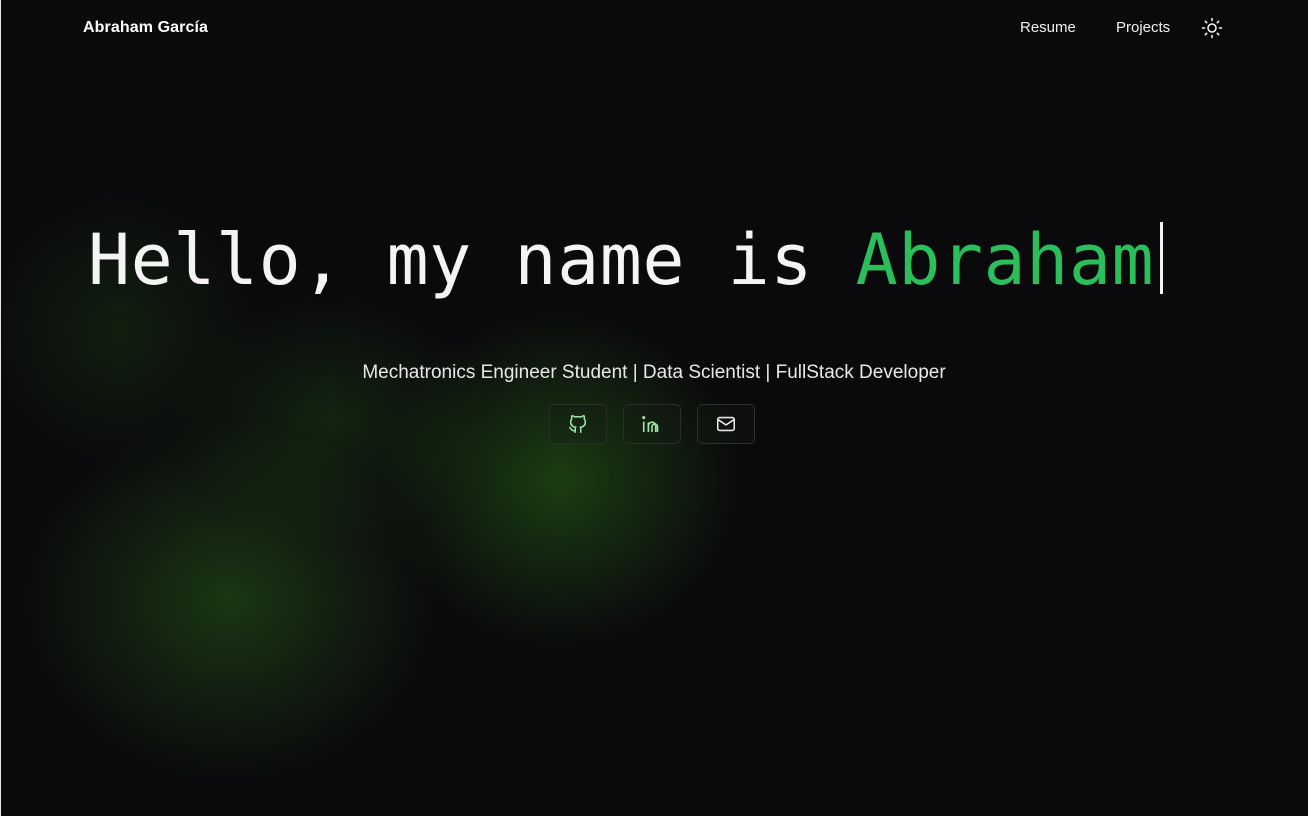 The height and width of the screenshot is (816, 1308). I want to click on mail-icon, so click(726, 424).